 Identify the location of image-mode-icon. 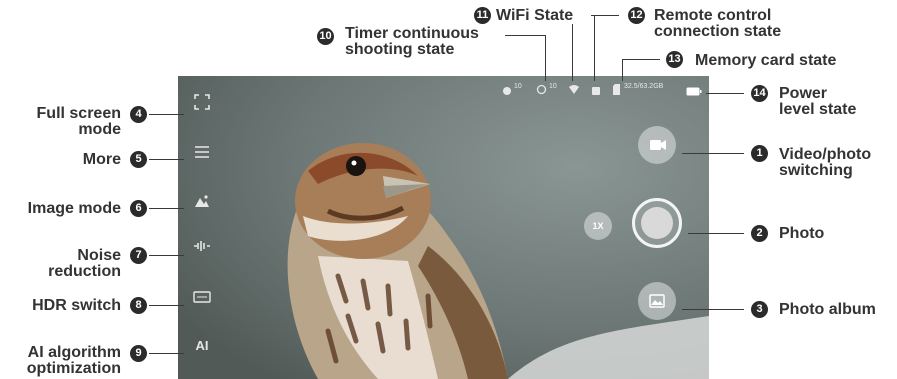
(202, 204).